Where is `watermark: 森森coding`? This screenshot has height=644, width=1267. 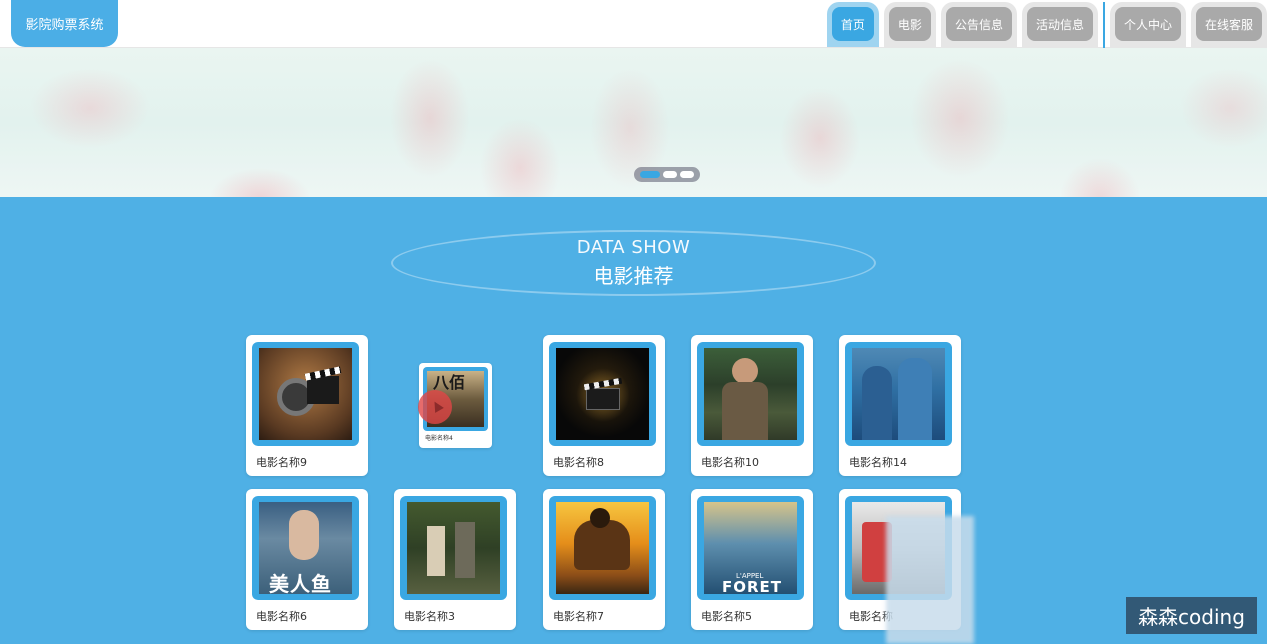 watermark: 森森coding is located at coordinates (1191, 615).